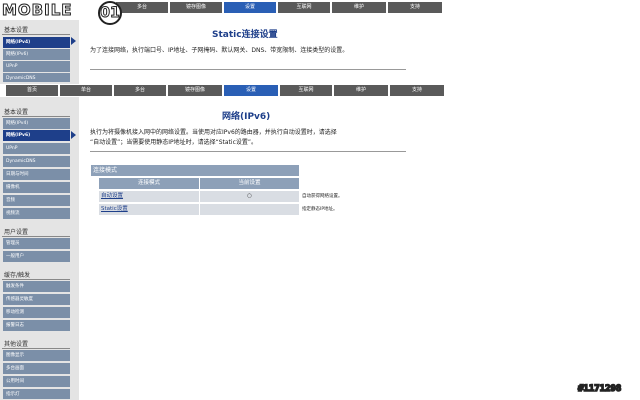 Image resolution: width=640 pixels, height=400 pixels. What do you see at coordinates (245, 35) in the screenshot?
I see `top-page-title: Static连接设置` at bounding box center [245, 35].